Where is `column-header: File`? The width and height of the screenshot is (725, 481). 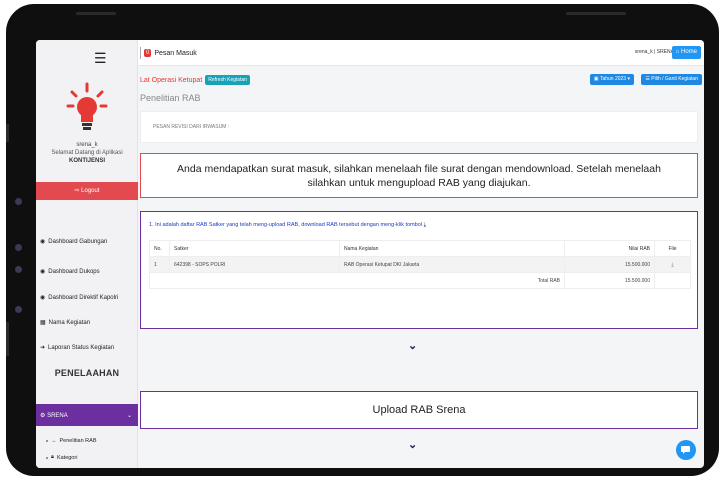
column-header: File is located at coordinates (672, 248).